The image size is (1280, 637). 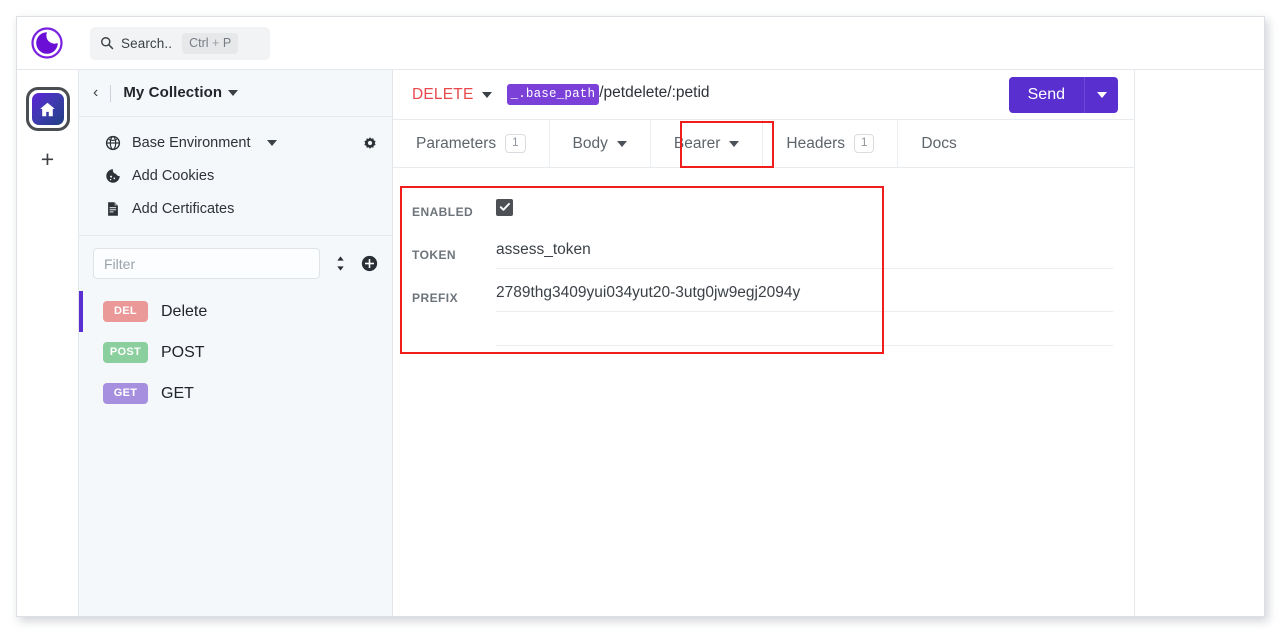 I want to click on home-button, so click(x=47, y=109).